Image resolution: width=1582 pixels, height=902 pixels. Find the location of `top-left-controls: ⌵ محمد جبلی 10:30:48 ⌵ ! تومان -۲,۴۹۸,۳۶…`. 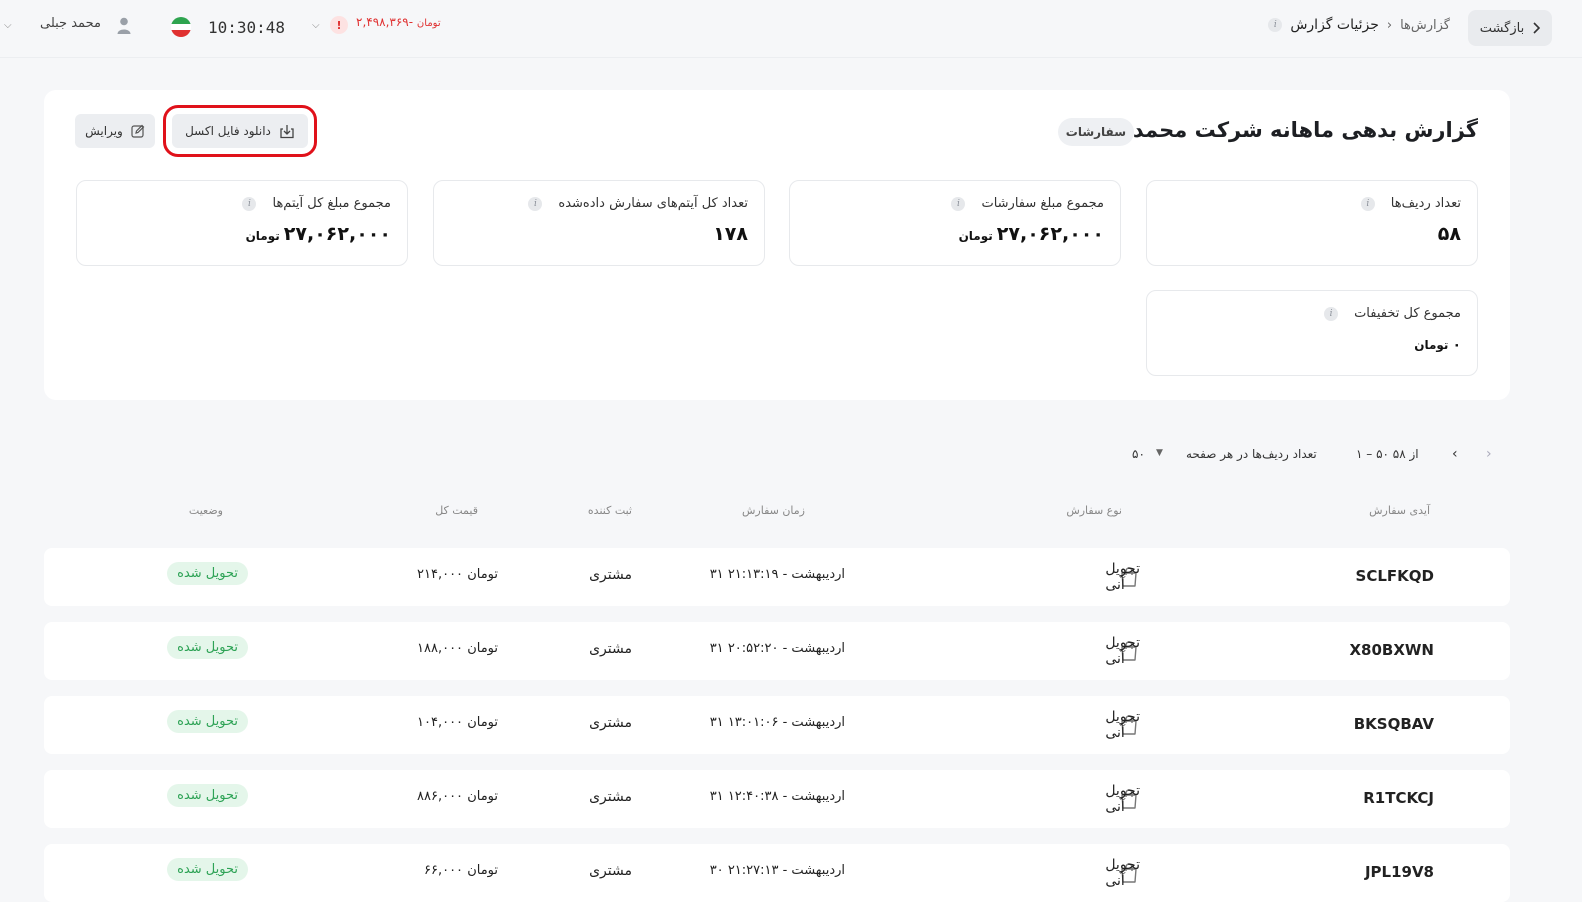

top-left-controls: ⌵ محمد جبلی 10:30:48 ⌵ ! تومان -۲,۴۹۸,۳۶… is located at coordinates (235, 28).